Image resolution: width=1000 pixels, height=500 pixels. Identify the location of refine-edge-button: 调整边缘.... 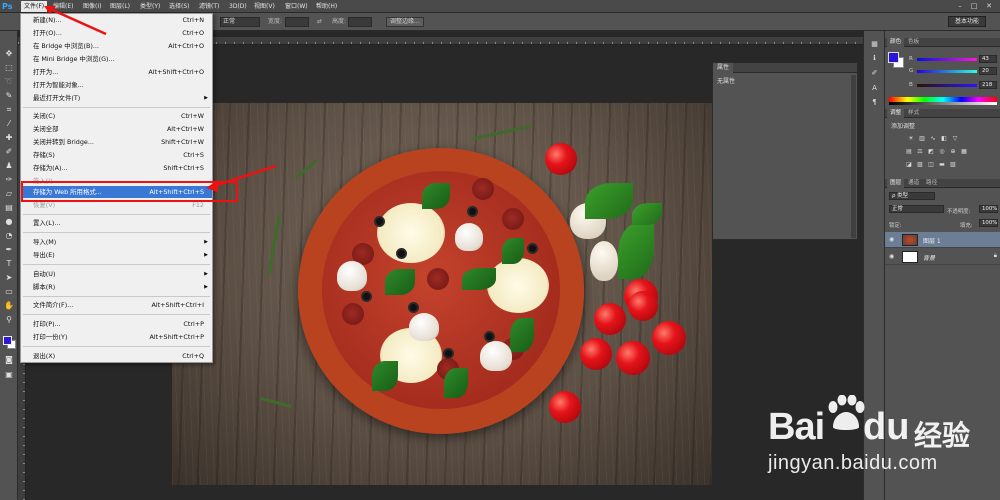
(405, 22).